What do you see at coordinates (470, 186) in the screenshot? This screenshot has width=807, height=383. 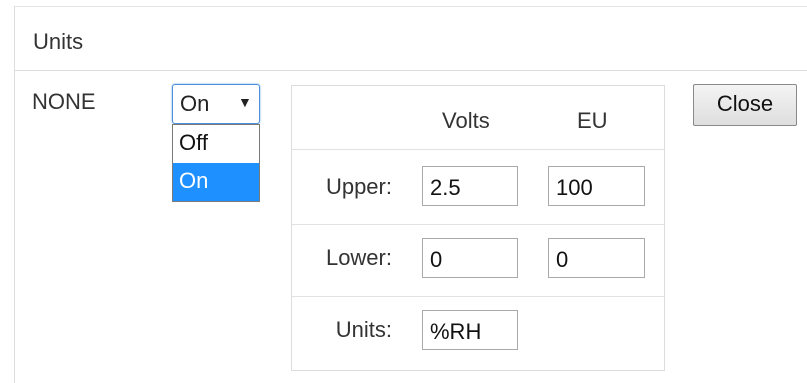 I see `upper-volts-input: 2.5` at bounding box center [470, 186].